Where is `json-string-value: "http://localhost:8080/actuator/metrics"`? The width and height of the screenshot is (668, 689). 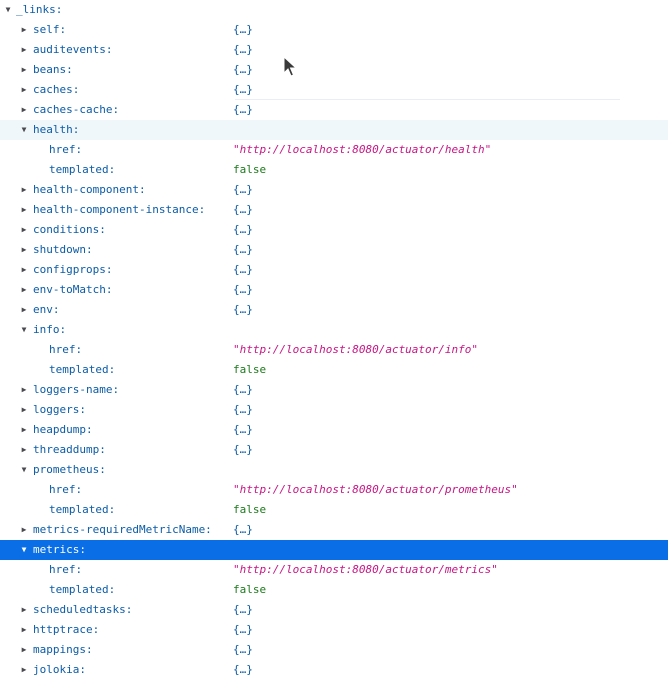
json-string-value: "http://localhost:8080/actuator/metrics" is located at coordinates (365, 569).